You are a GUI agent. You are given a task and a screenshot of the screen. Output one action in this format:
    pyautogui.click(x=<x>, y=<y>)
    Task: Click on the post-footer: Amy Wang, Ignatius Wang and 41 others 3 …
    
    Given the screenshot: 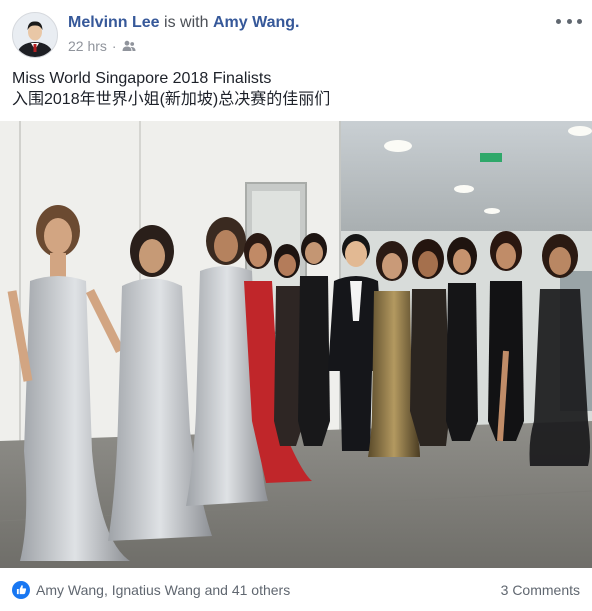 What is the action you would take?
    pyautogui.click(x=296, y=589)
    